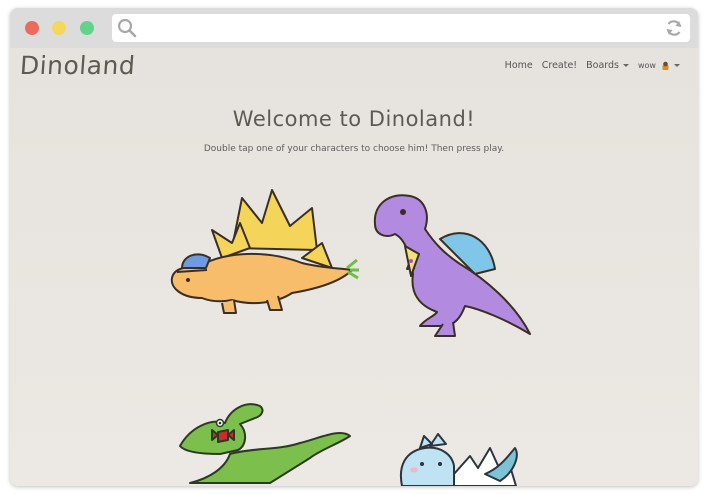  I want to click on address-bar, so click(401, 28).